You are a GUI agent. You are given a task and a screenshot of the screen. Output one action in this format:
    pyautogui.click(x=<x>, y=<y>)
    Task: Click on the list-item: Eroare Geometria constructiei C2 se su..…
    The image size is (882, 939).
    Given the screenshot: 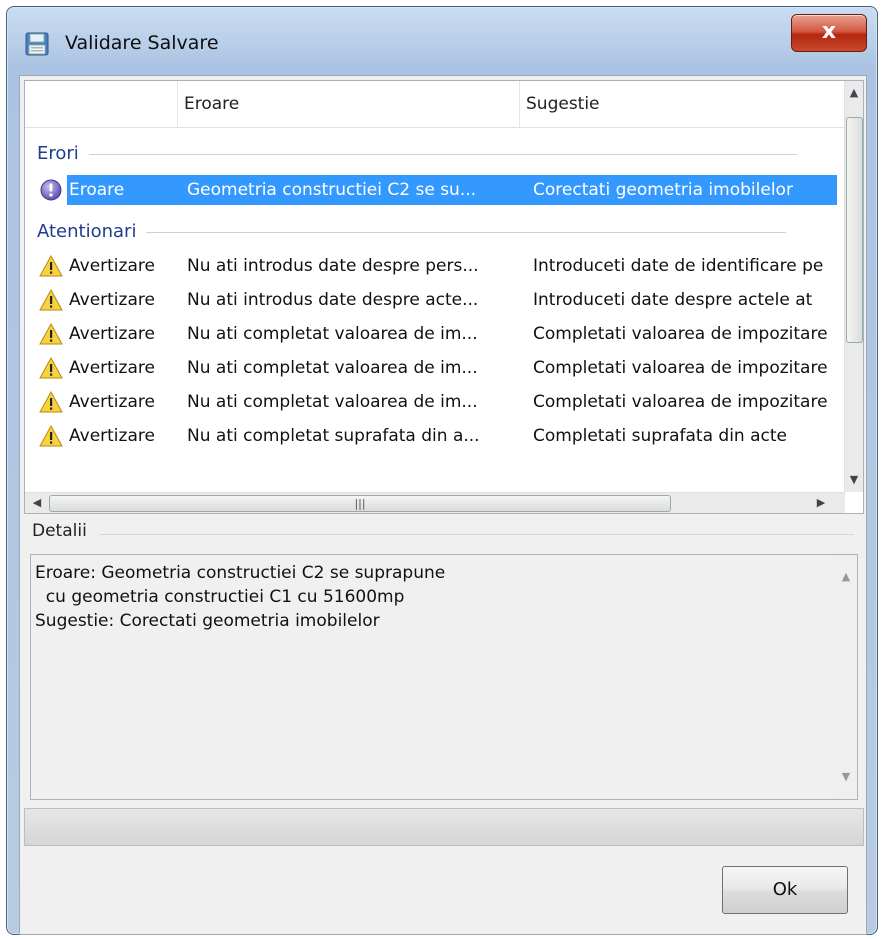 What is the action you would take?
    pyautogui.click(x=436, y=190)
    